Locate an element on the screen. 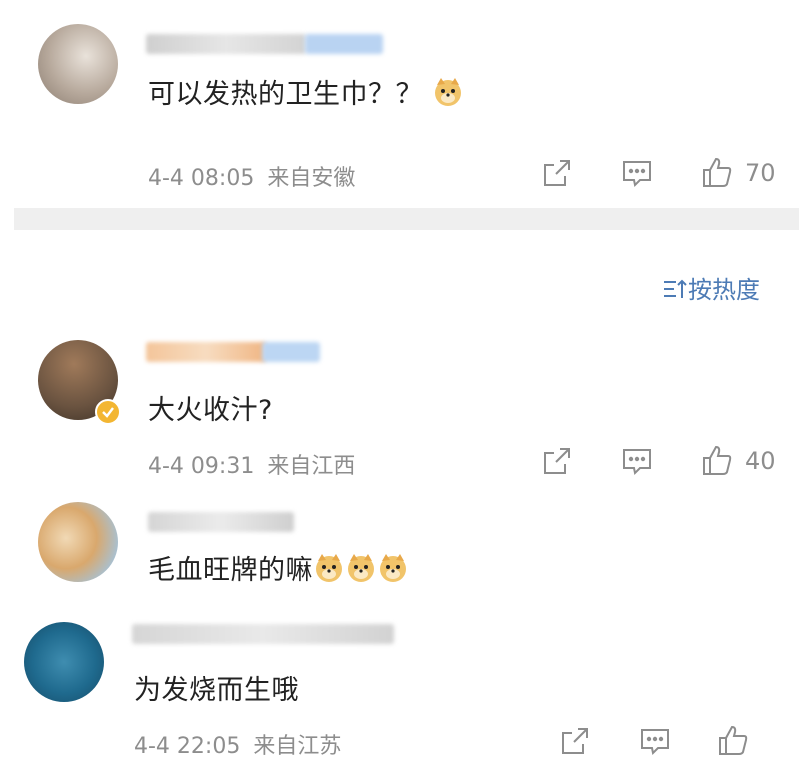 The height and width of the screenshot is (780, 799). comment-meta: 4-4 09:31 来自江西 is located at coordinates (251, 464).